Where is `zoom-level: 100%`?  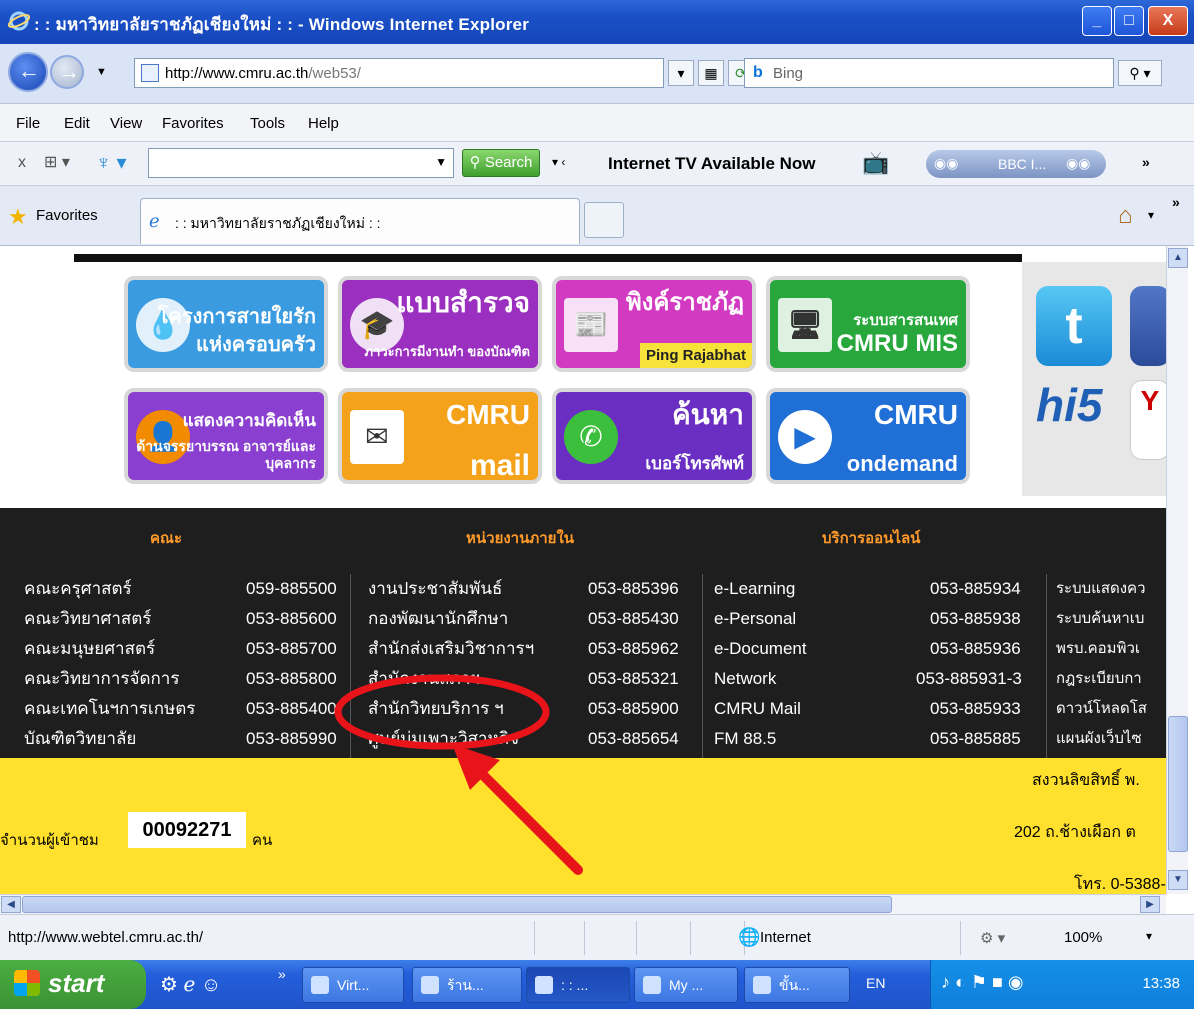
zoom-level: 100% is located at coordinates (1083, 937).